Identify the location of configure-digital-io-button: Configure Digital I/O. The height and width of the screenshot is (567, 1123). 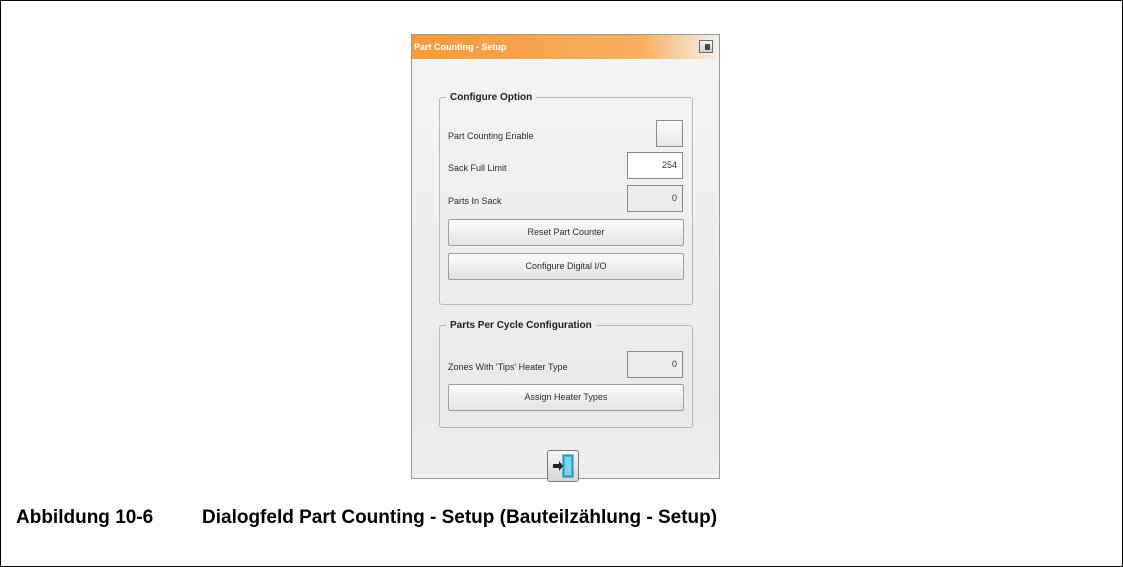
(566, 266).